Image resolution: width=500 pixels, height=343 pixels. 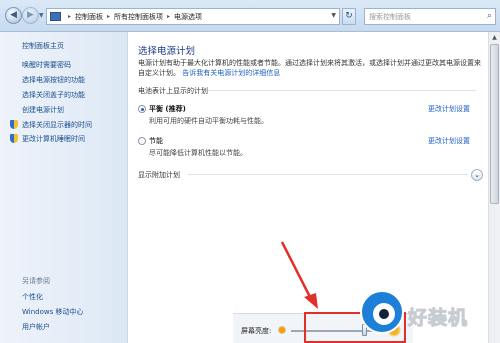 I want to click on plan-balanced-desc: 利用可用的硬件自动平衡功耗与性能。, so click(x=208, y=121).